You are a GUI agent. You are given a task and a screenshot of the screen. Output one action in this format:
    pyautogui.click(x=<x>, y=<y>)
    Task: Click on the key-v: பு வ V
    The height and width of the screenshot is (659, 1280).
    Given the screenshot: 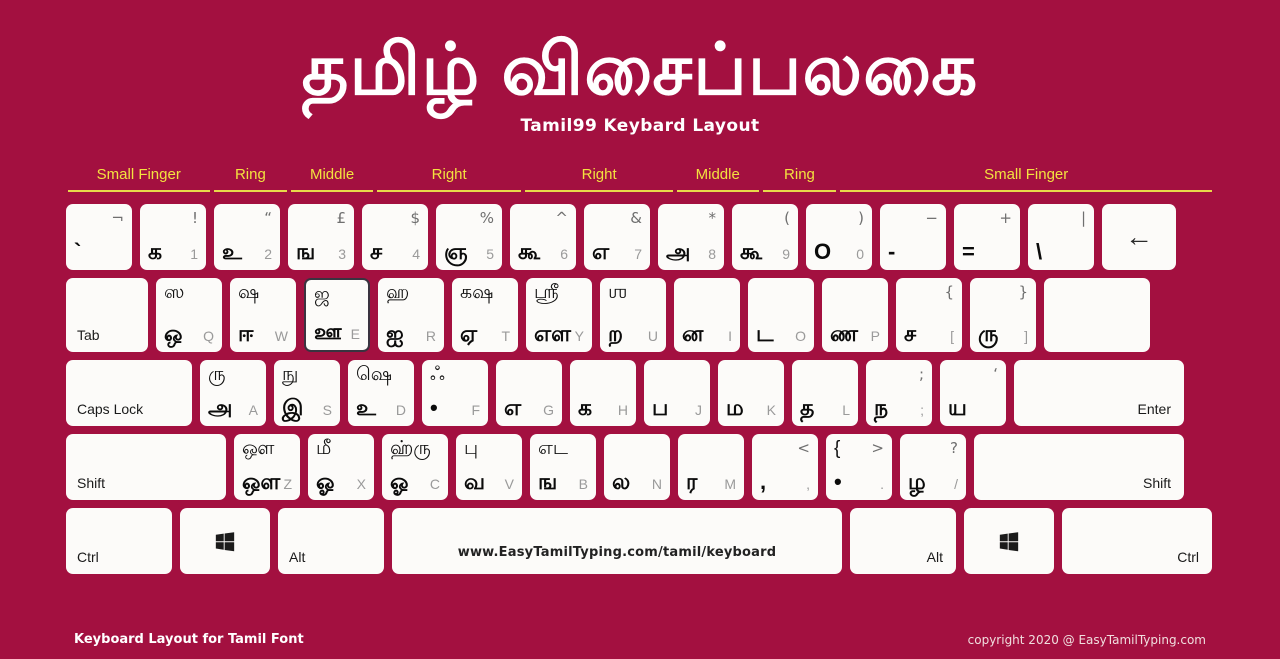 What is the action you would take?
    pyautogui.click(x=489, y=467)
    